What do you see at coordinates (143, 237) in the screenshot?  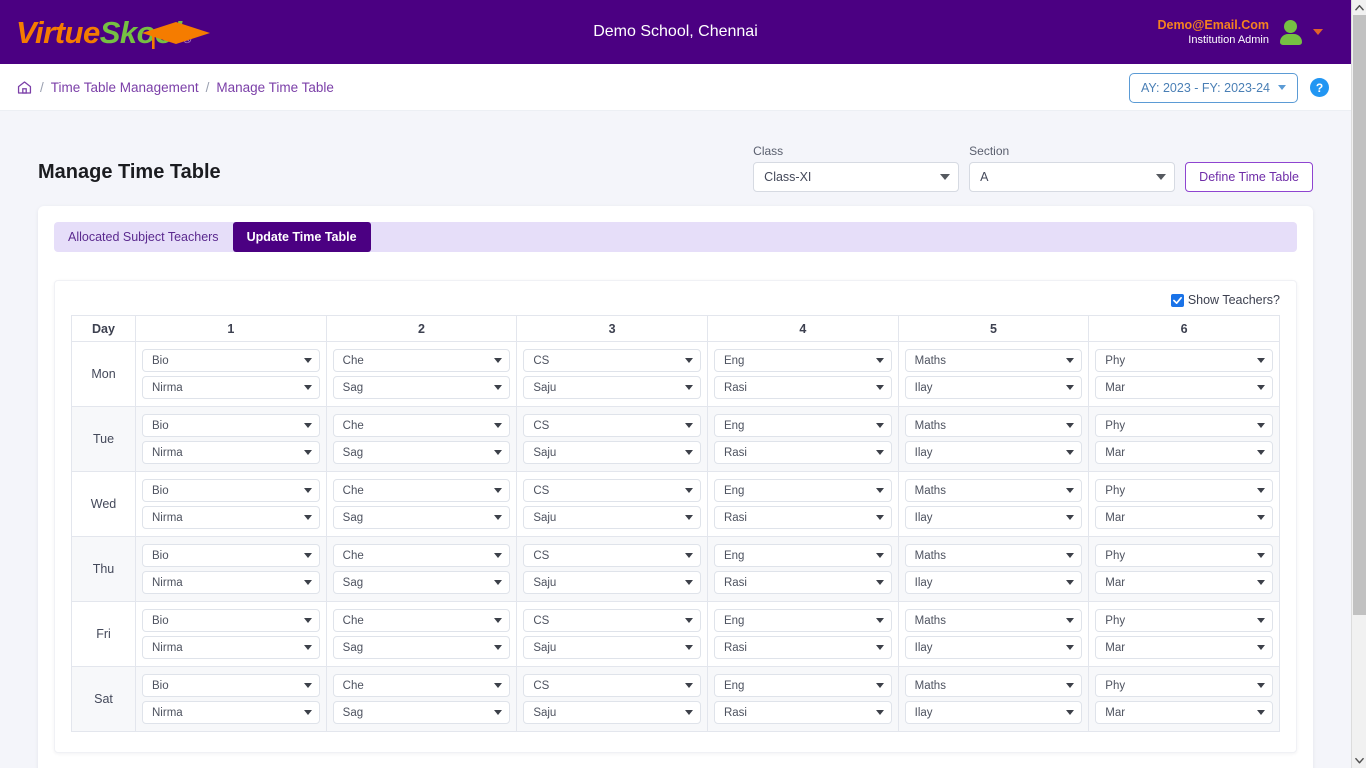 I see `tab-allocated-subject-teachers: Allocated Subject Teachers` at bounding box center [143, 237].